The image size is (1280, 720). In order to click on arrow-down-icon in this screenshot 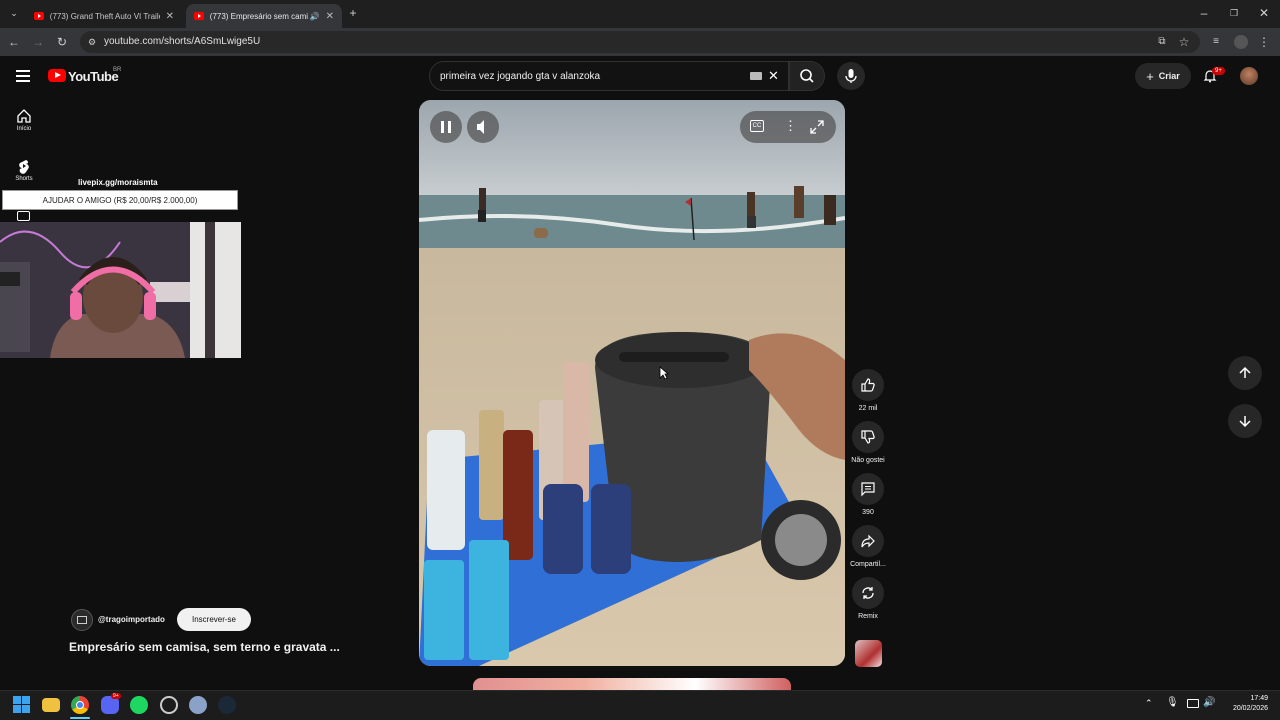, I will do `click(1245, 422)`.